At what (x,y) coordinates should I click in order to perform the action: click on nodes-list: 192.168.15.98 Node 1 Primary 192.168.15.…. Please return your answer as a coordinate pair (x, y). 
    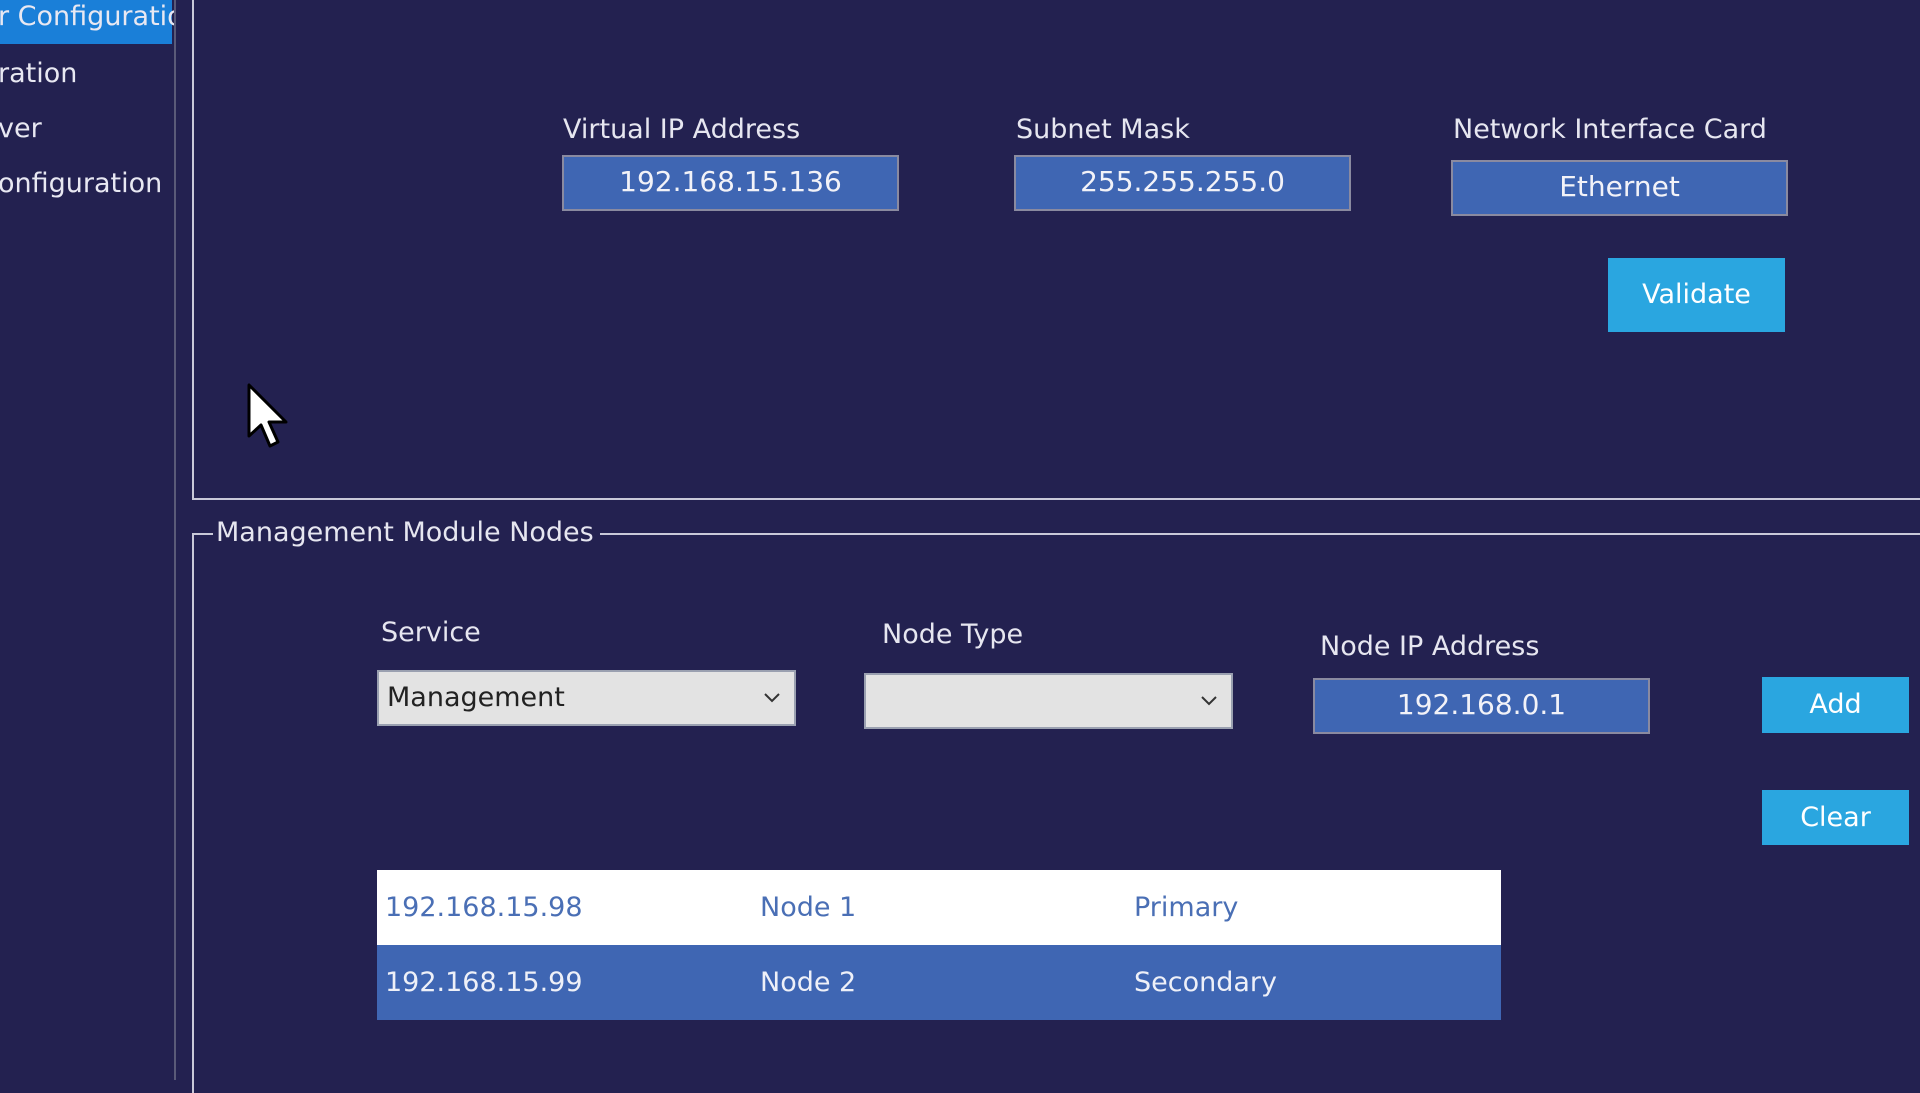
    Looking at the image, I should click on (939, 945).